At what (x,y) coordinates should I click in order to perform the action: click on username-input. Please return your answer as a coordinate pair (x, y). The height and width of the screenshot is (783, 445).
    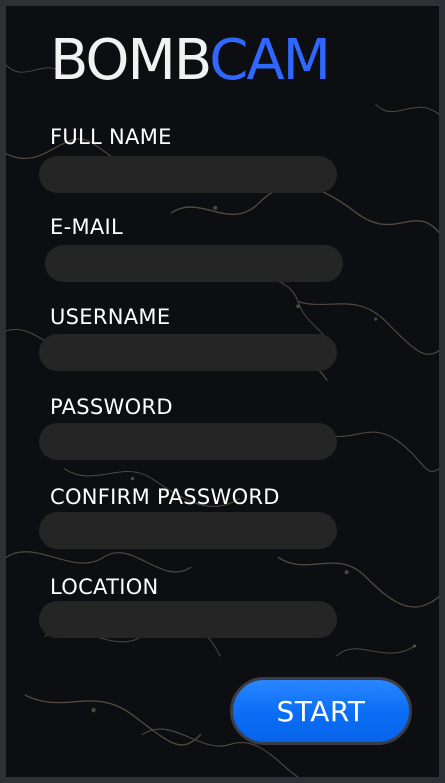
    Looking at the image, I should click on (188, 352).